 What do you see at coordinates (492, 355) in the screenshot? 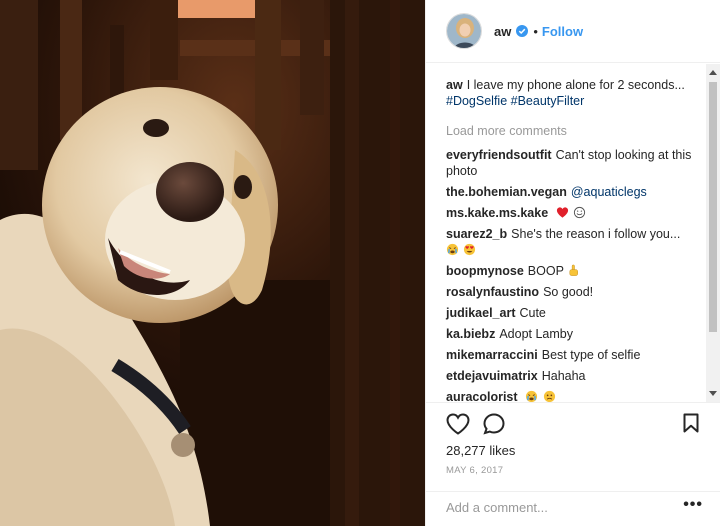
I see `comment-username: mikemarraccini` at bounding box center [492, 355].